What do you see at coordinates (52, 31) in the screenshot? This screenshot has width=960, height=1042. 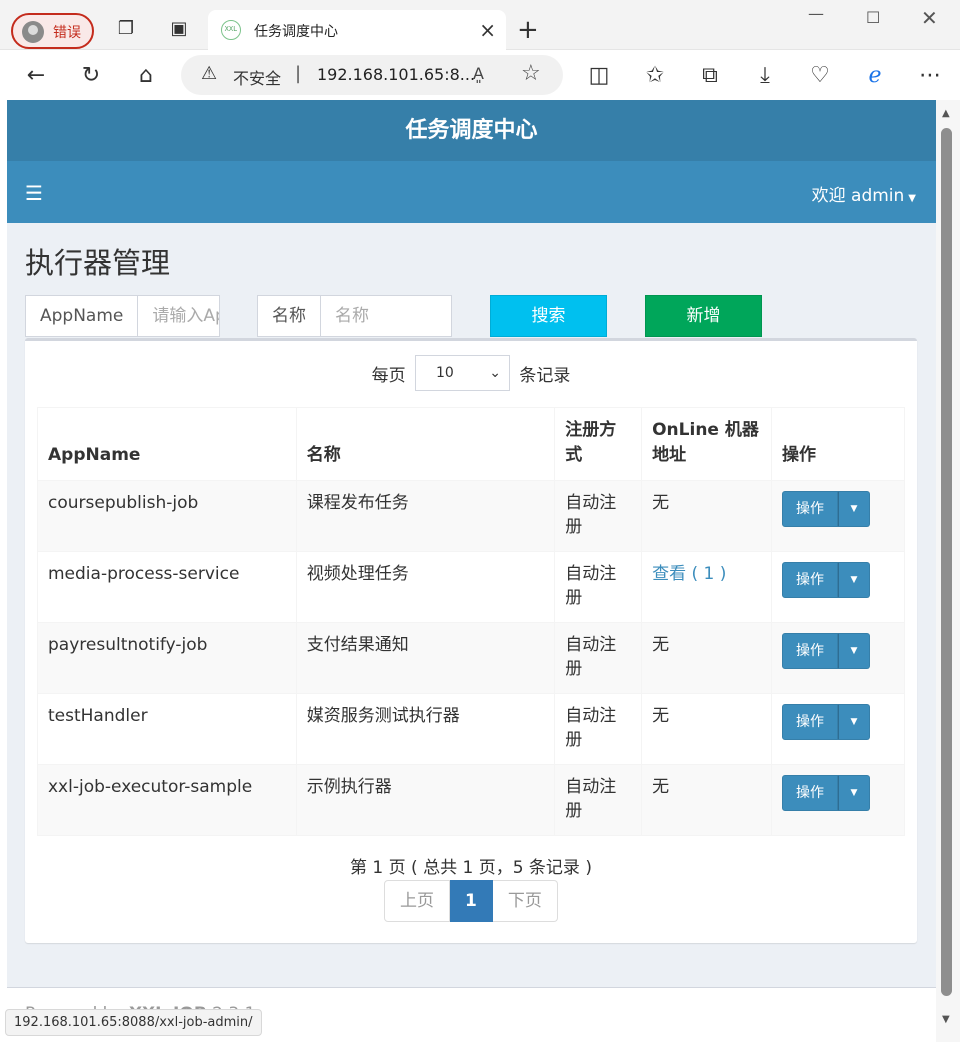 I see `profile-button: 错误` at bounding box center [52, 31].